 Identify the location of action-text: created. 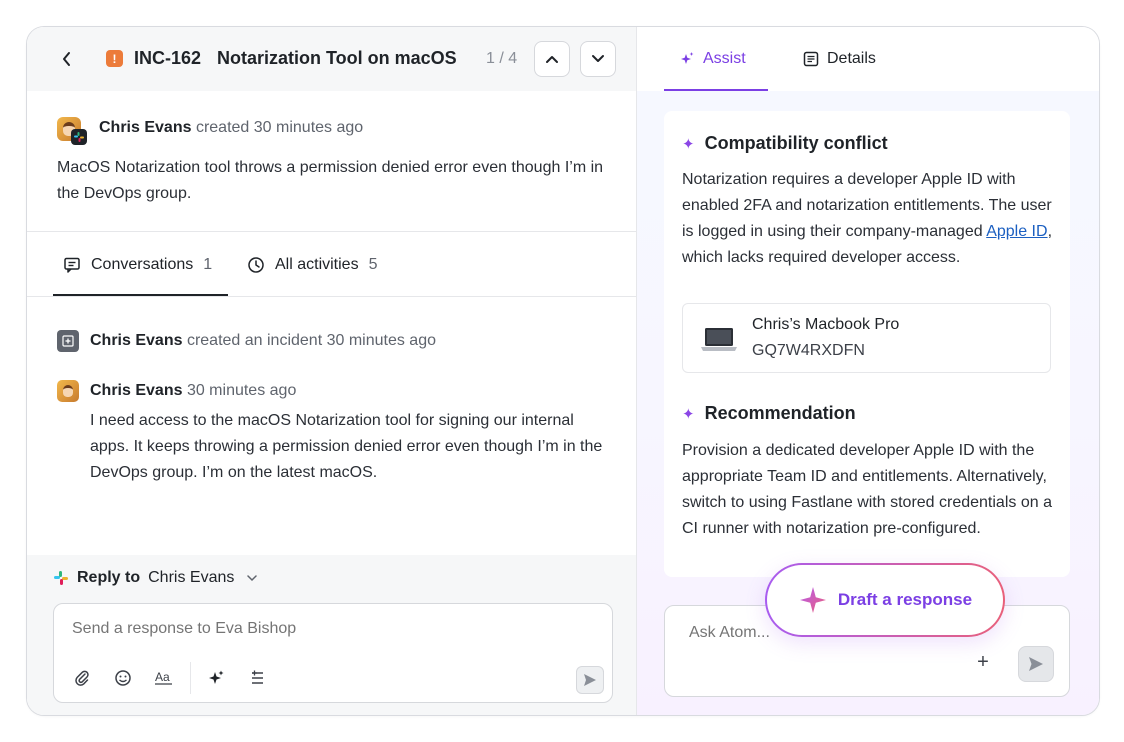
(222, 127).